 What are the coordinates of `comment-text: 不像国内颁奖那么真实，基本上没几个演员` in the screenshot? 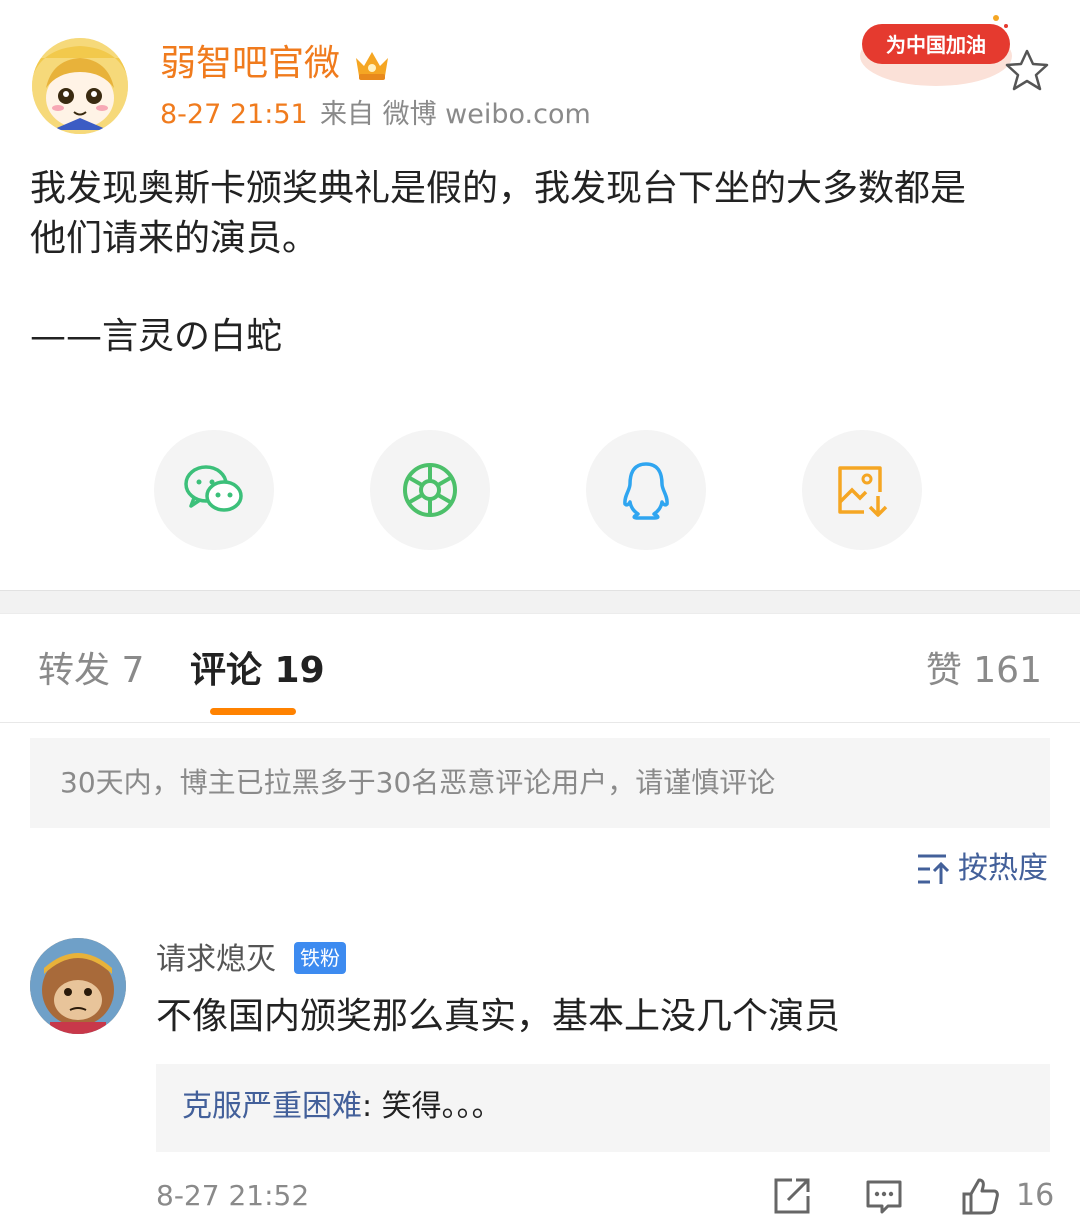 It's located at (498, 1016).